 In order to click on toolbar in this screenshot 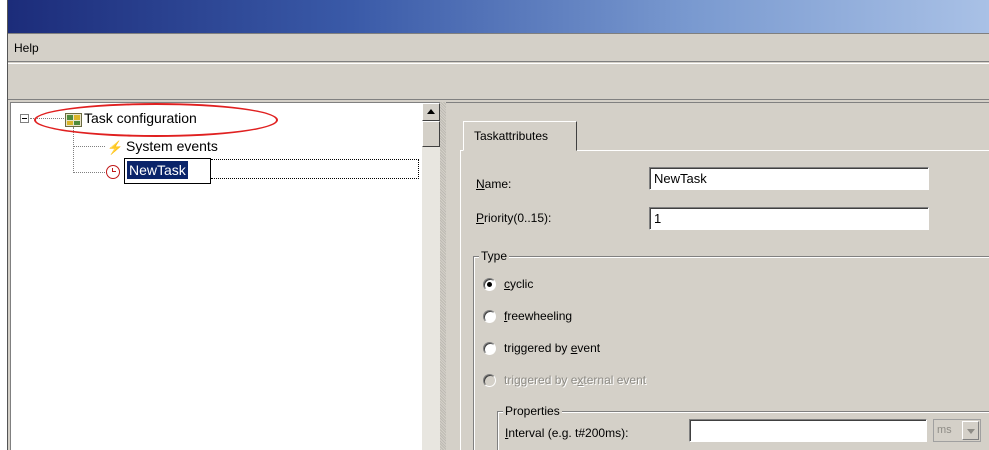, I will do `click(498, 81)`.